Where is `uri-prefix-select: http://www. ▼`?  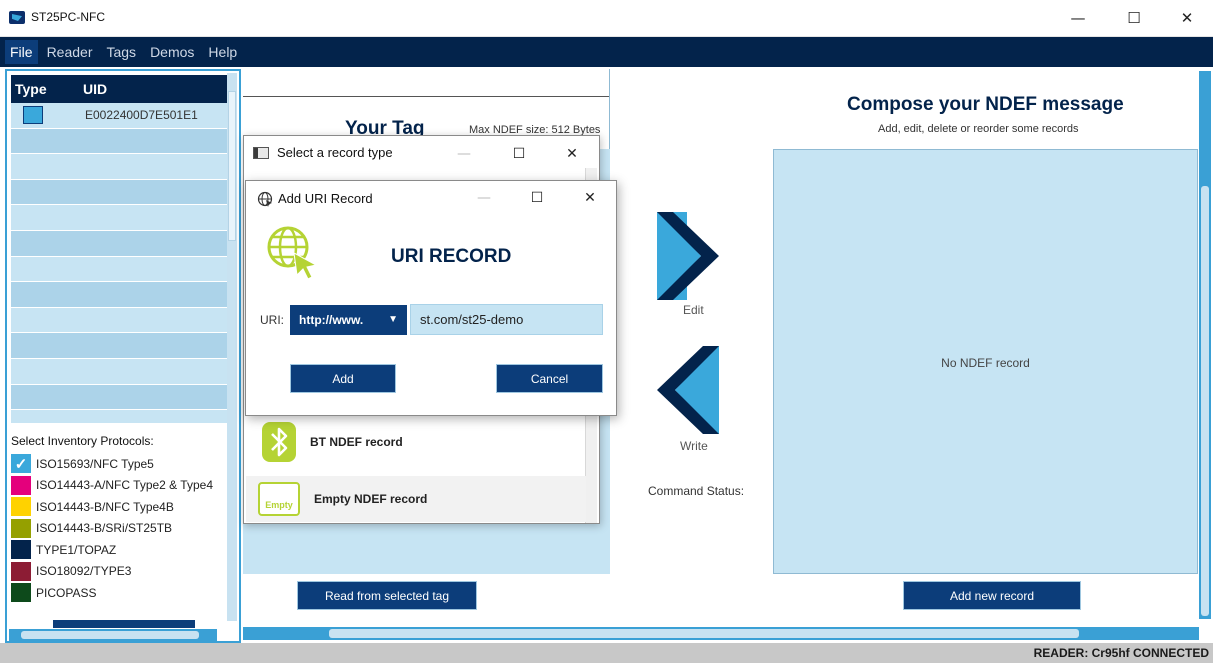 uri-prefix-select: http://www. ▼ is located at coordinates (348, 320).